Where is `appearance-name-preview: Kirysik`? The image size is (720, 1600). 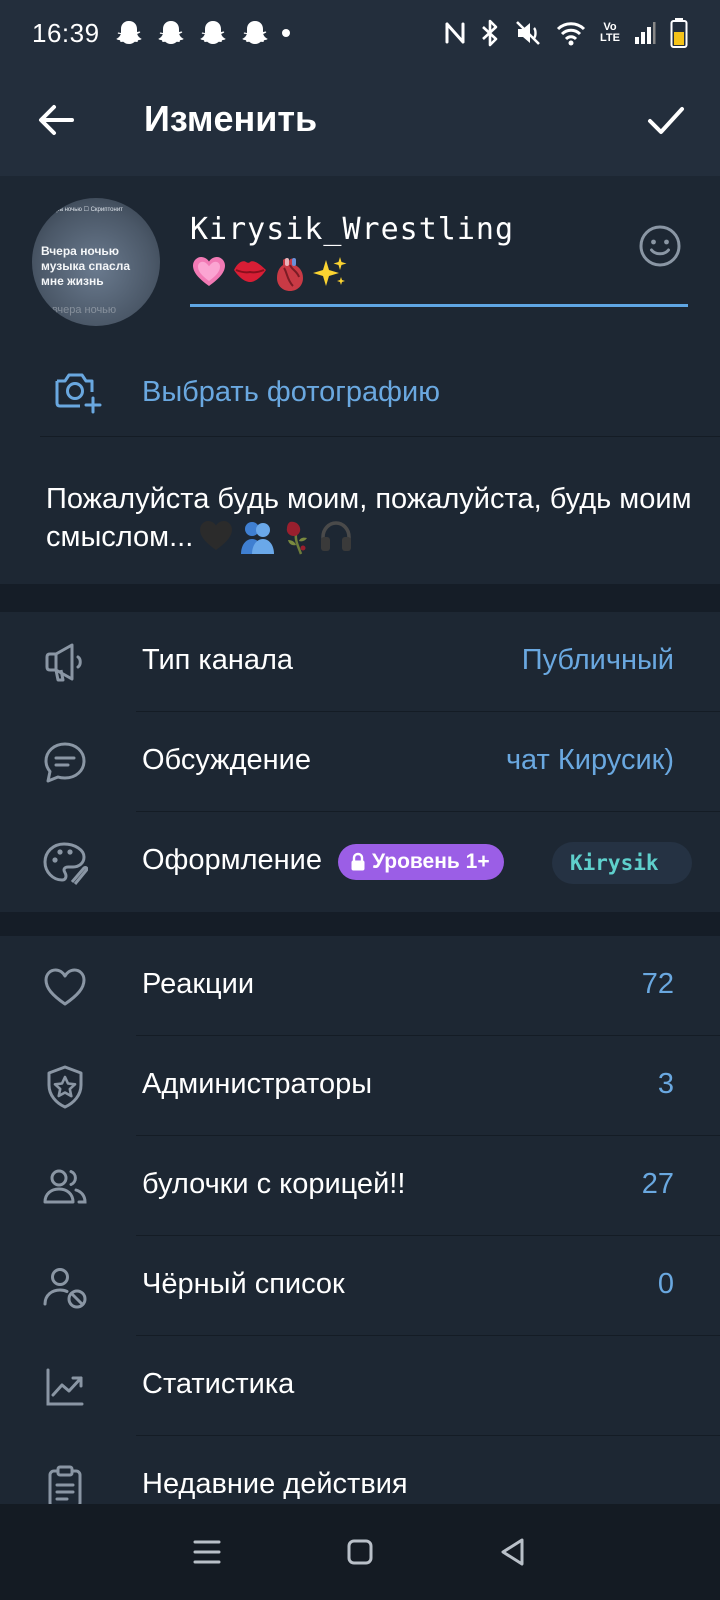
appearance-name-preview: Kirysik is located at coordinates (622, 863).